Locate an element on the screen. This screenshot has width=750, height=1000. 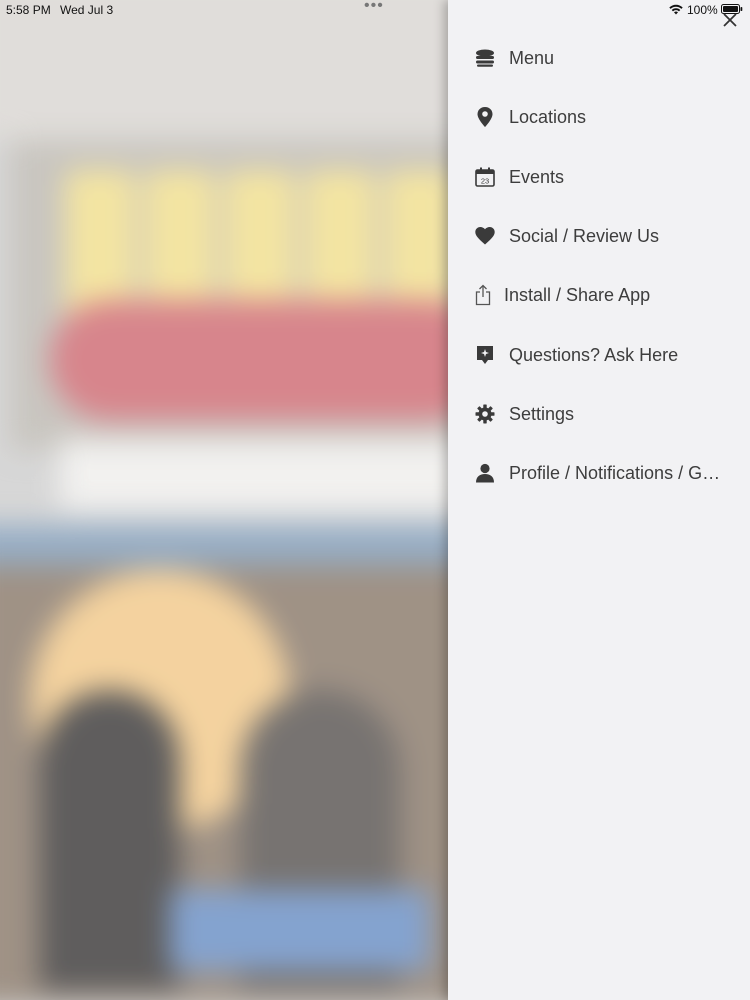
status-bar: 5:58 PM Wed Jul 3 ••• 100% is located at coordinates (375, 10).